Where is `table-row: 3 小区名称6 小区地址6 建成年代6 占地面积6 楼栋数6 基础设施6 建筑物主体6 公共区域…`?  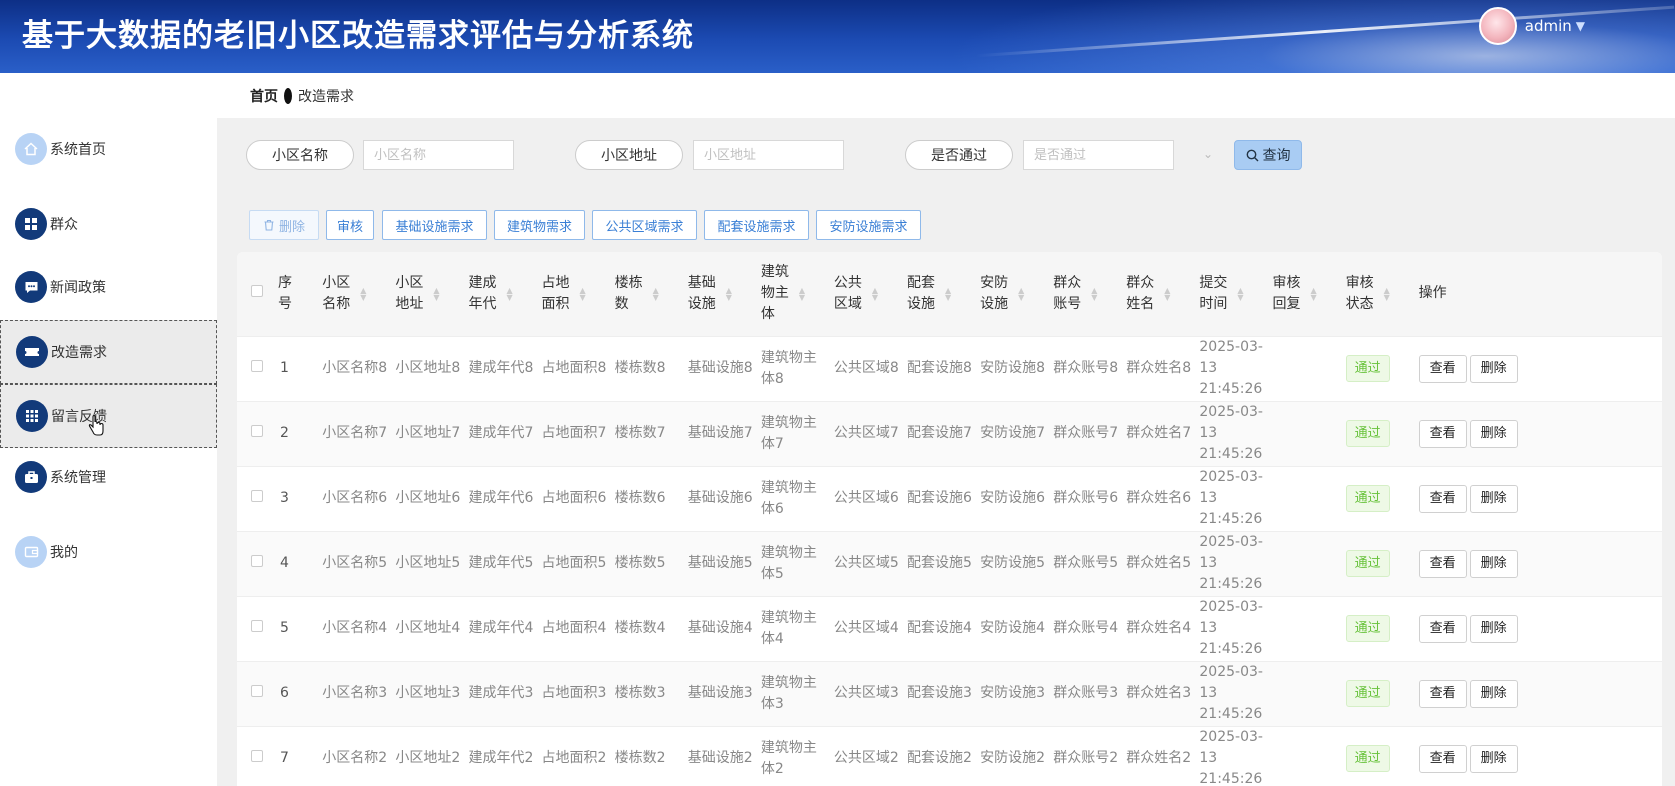 table-row: 3 小区名称6 小区地址6 建成年代6 占地面积6 楼栋数6 基础设施6 建筑物主体6 公共区域… is located at coordinates (949, 498).